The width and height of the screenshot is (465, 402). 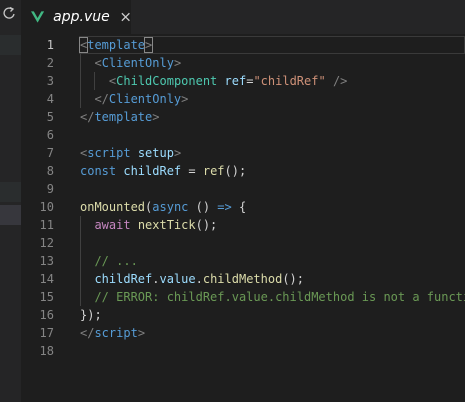 I want to click on code-line: 18, so click(x=243, y=351).